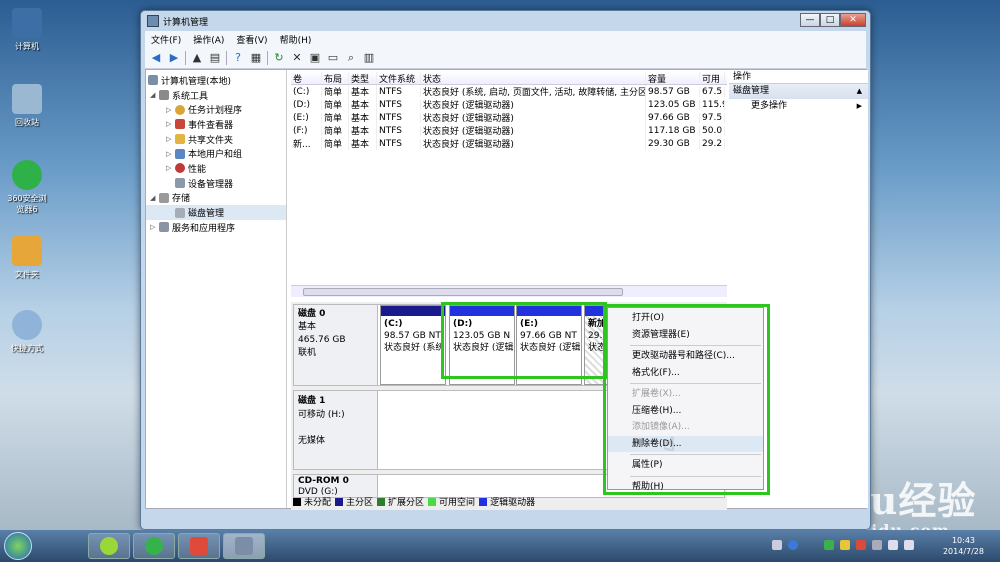  What do you see at coordinates (845, 545) in the screenshot?
I see `tray-app-icon` at bounding box center [845, 545].